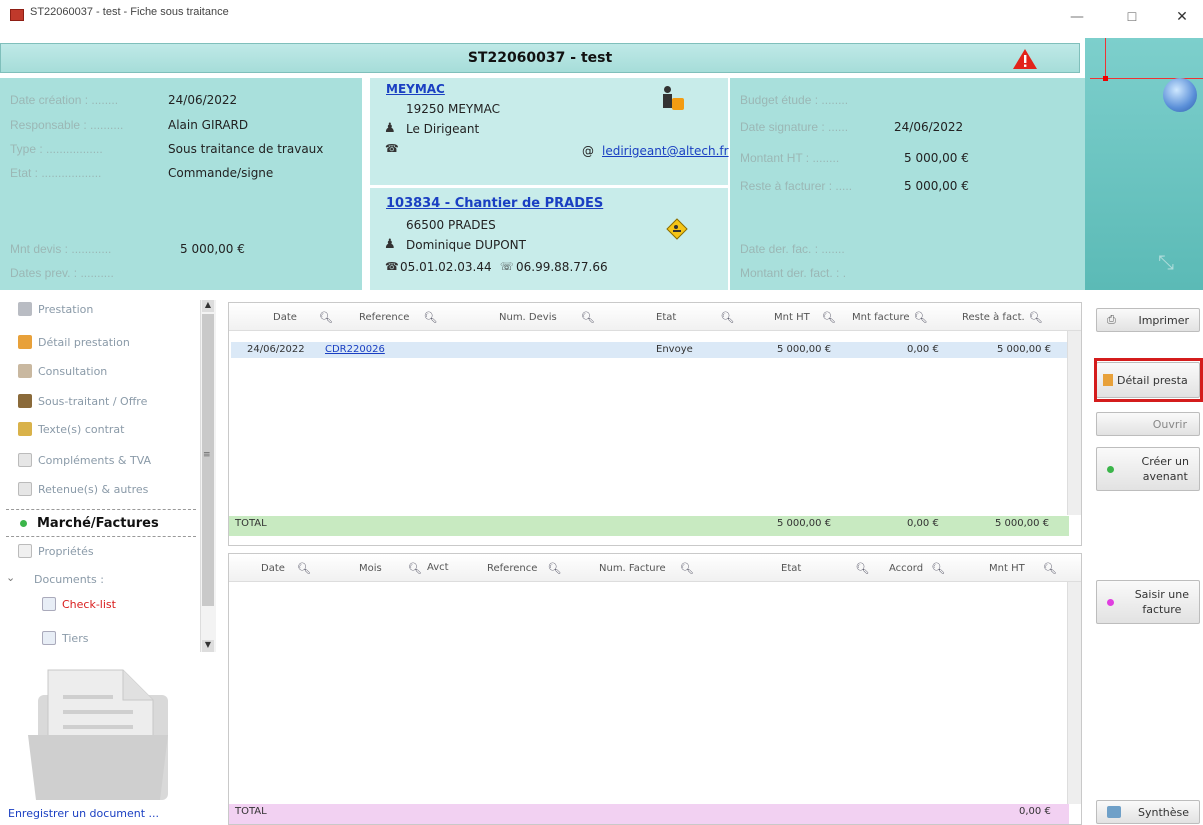  Describe the element at coordinates (1182, 17) in the screenshot. I see `close-button: ✕` at that location.